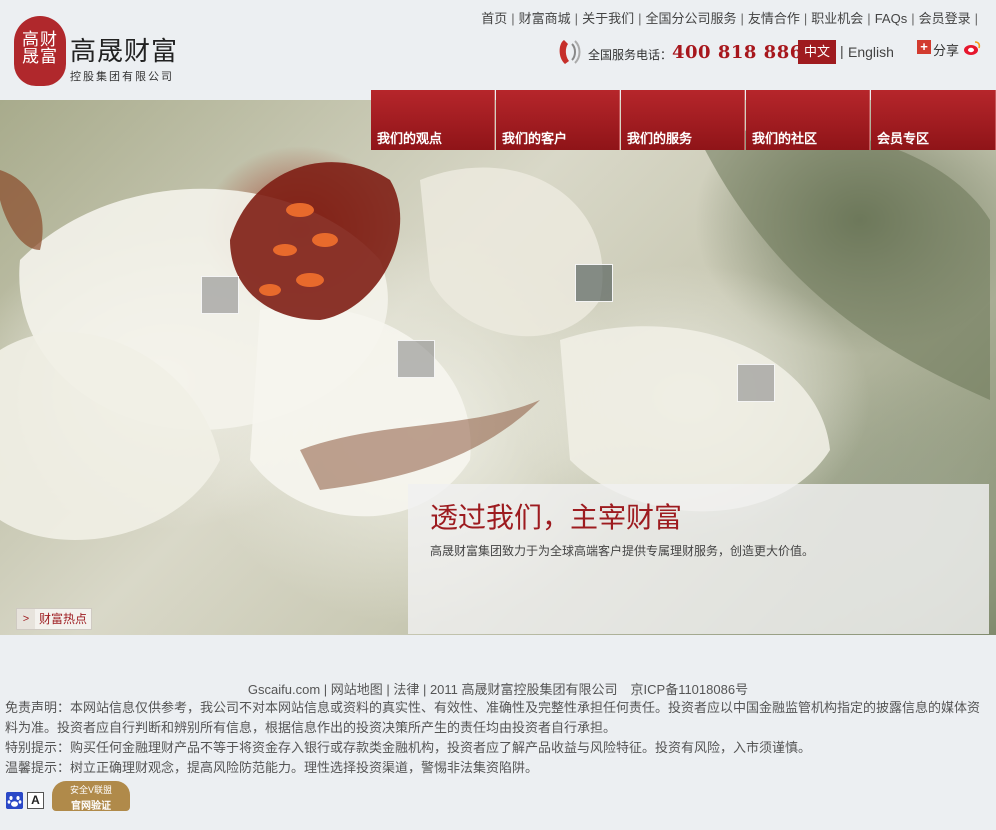  What do you see at coordinates (26, 619) in the screenshot?
I see `arrow-right-icon: >` at bounding box center [26, 619].